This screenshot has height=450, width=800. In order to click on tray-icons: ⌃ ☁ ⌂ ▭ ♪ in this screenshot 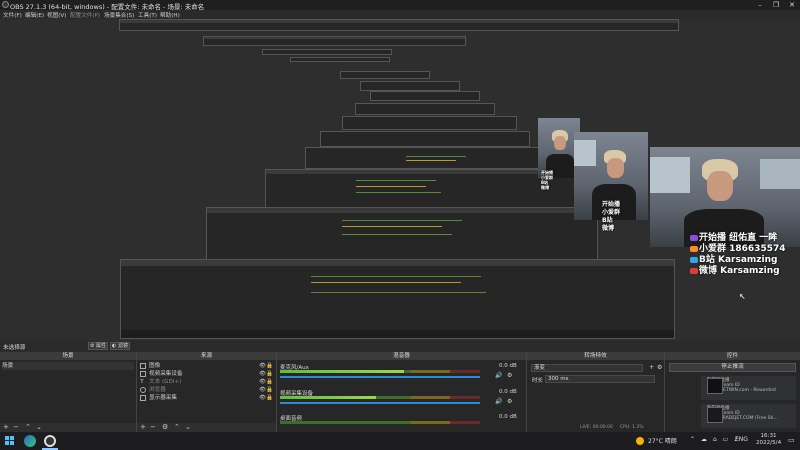, I will do `click(715, 439)`.